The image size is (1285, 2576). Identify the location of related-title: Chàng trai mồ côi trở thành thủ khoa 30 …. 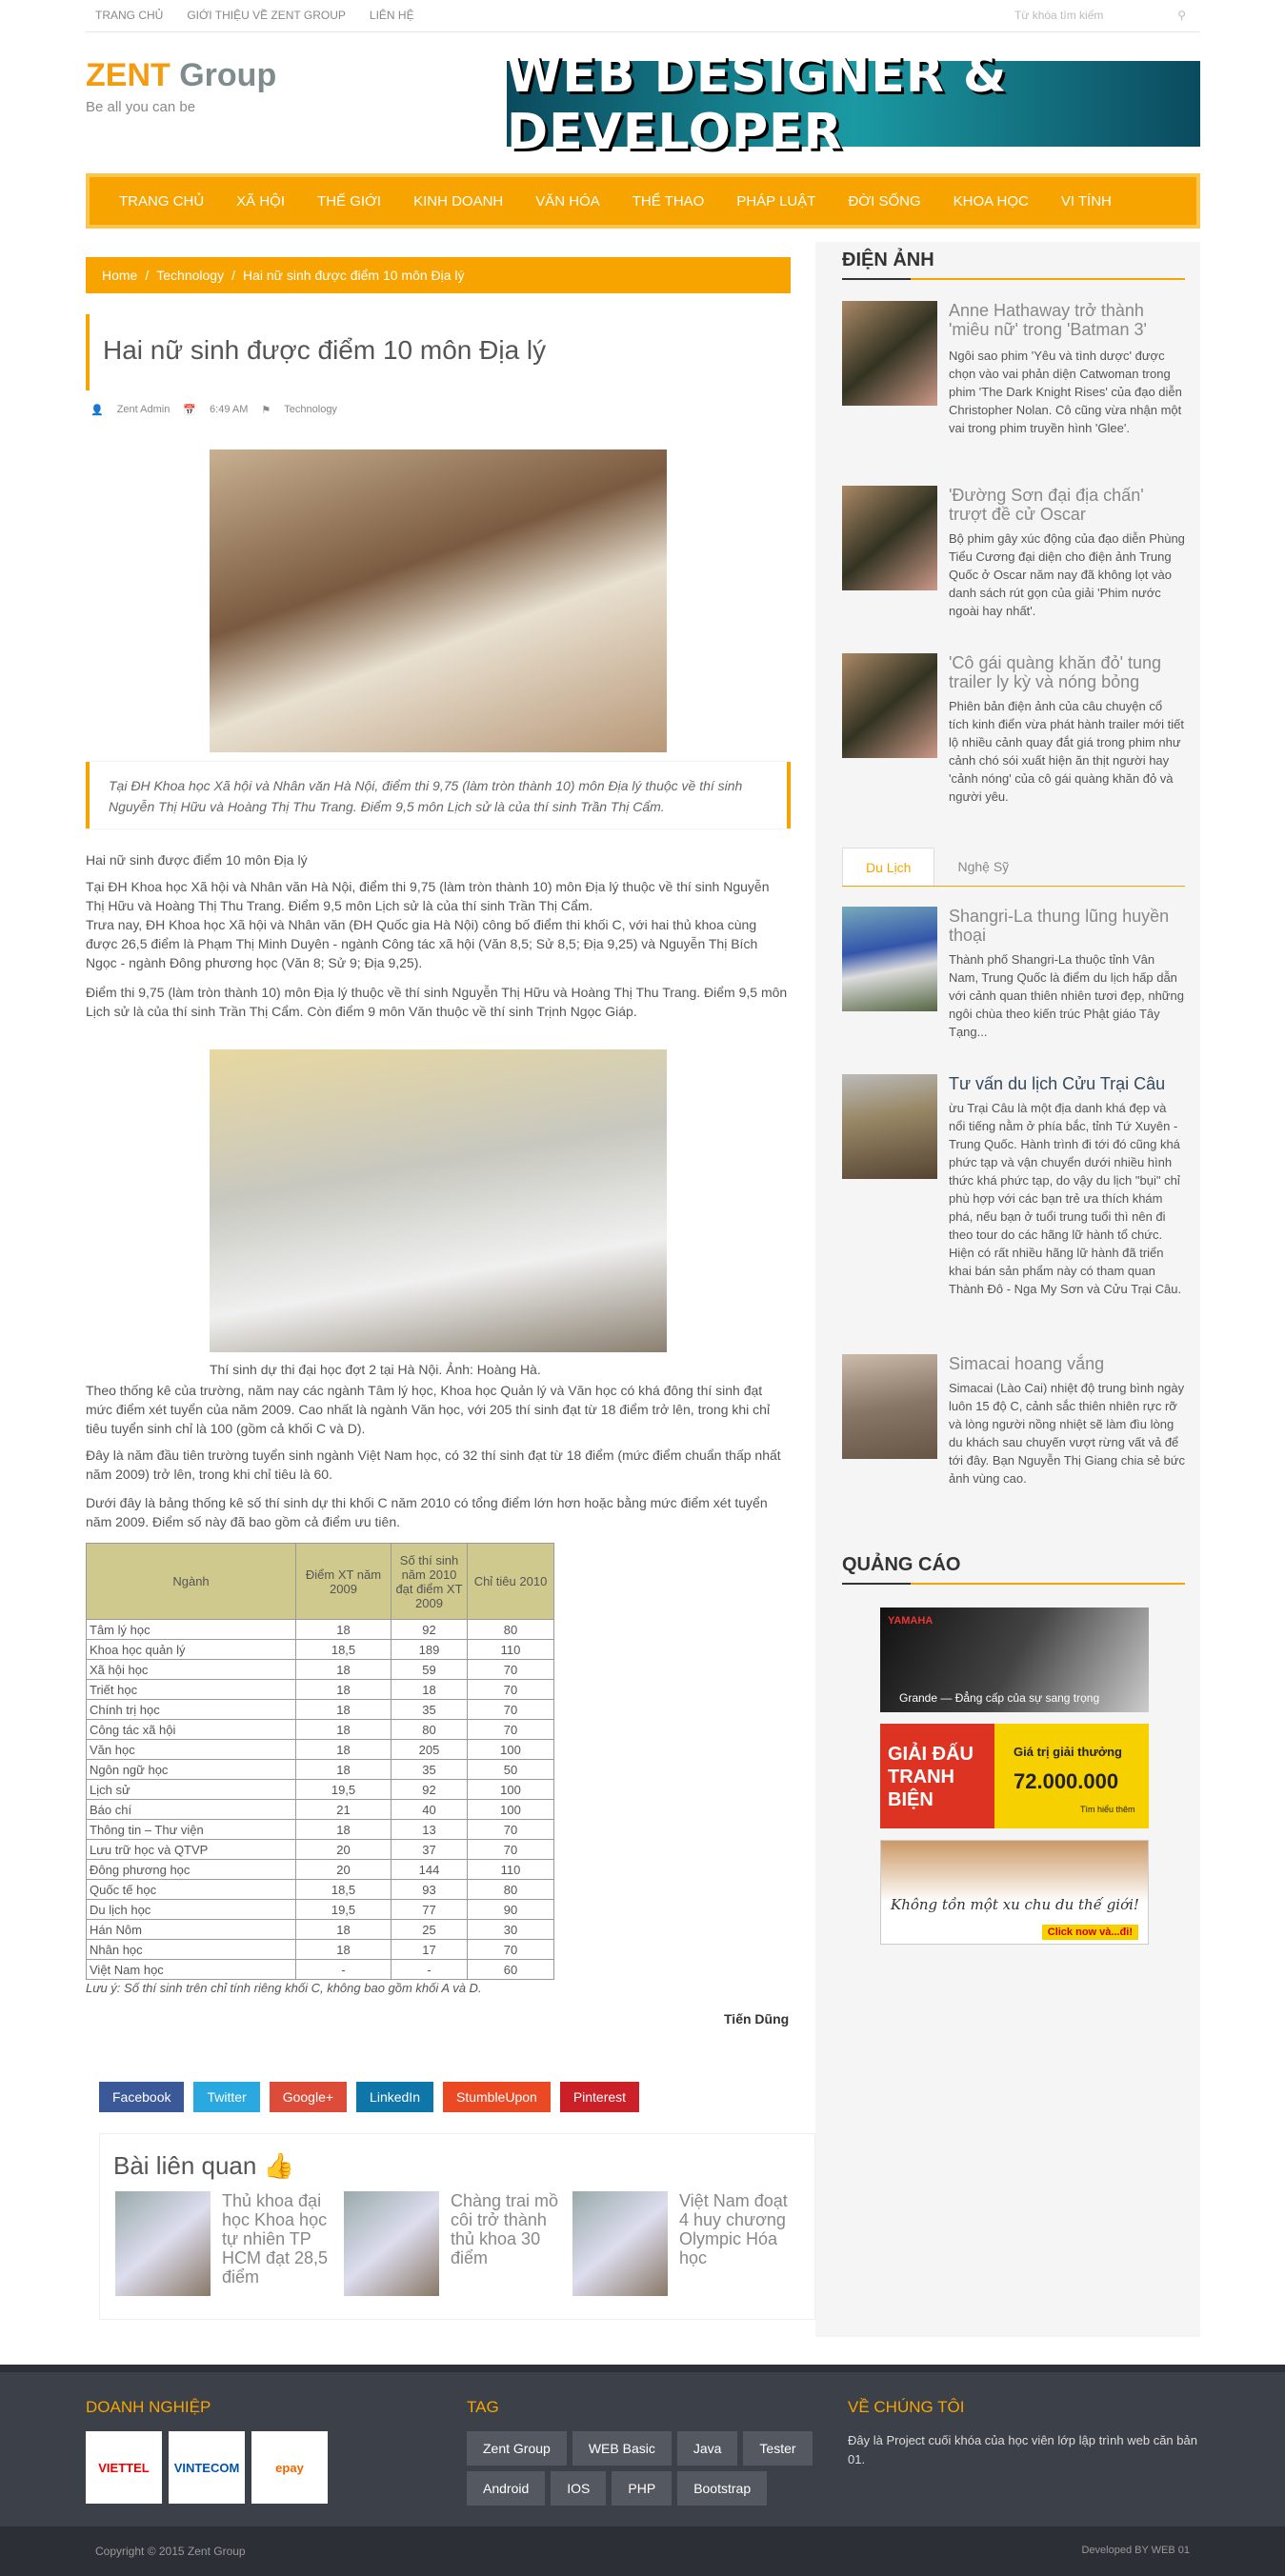
(506, 2229).